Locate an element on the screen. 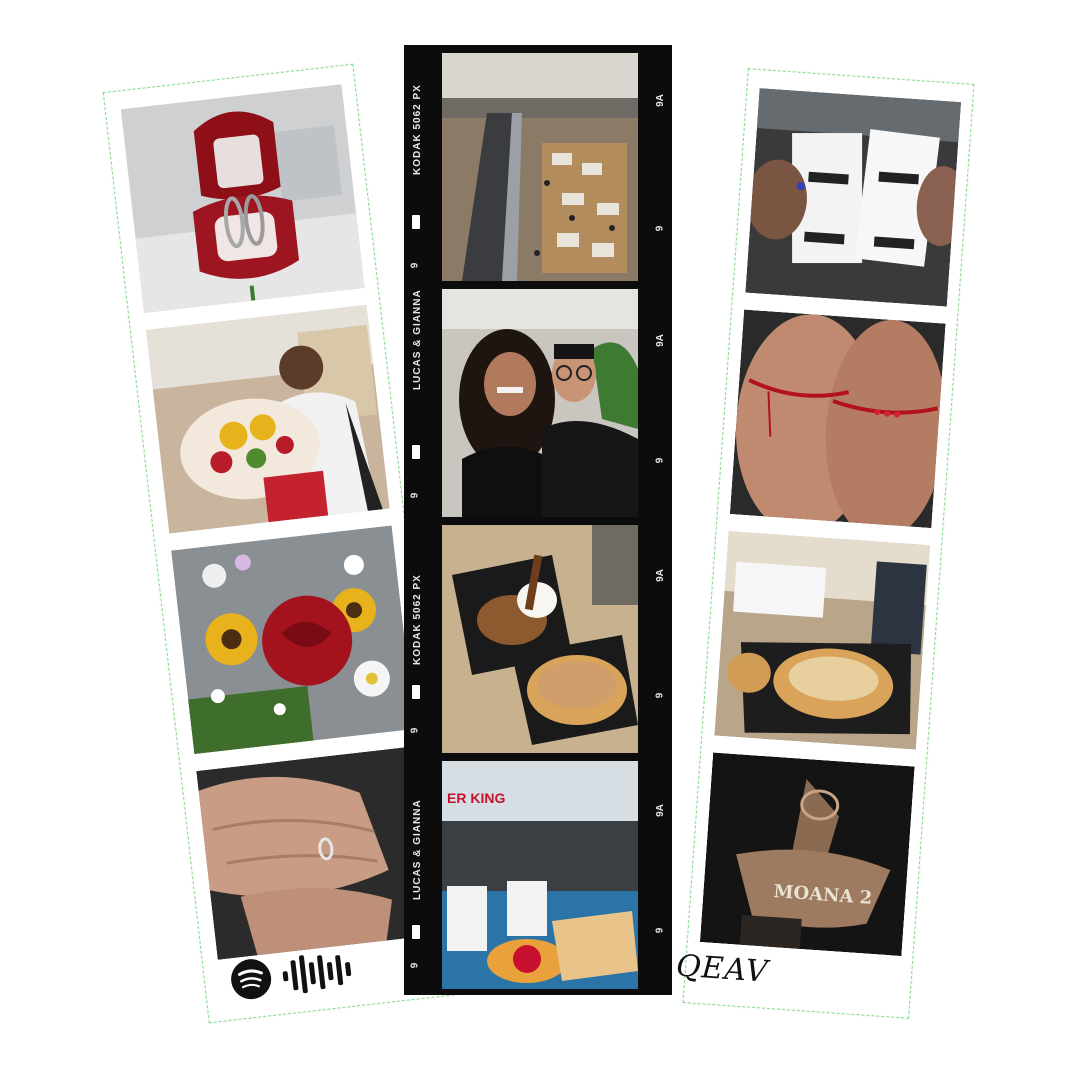 The height and width of the screenshot is (1080, 1080). burger-king-meal-photo: ER KING is located at coordinates (540, 875).